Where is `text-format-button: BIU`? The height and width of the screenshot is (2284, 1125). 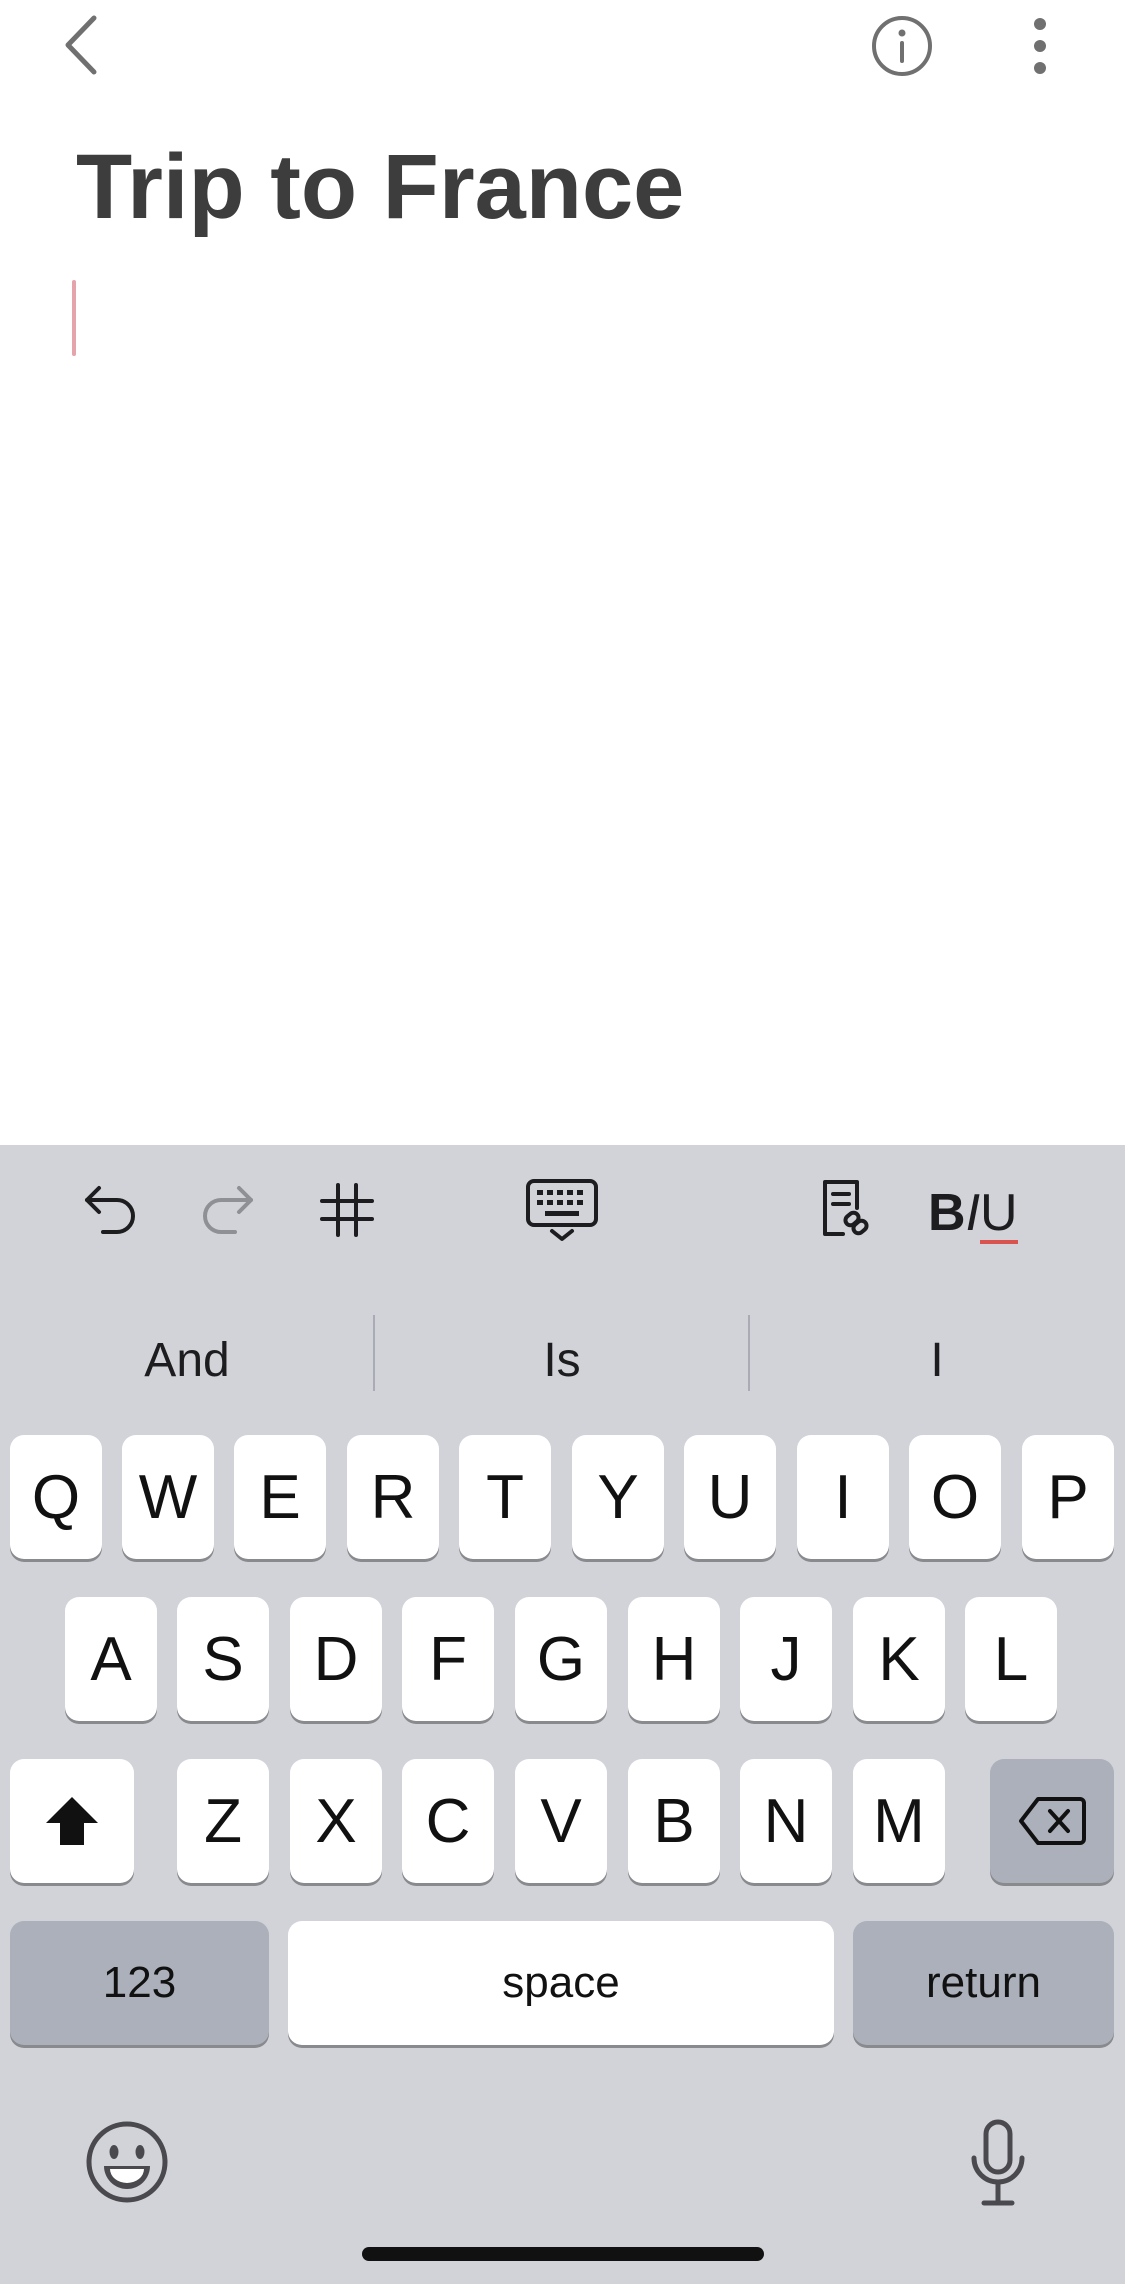
text-format-button: BIU is located at coordinates (973, 1213).